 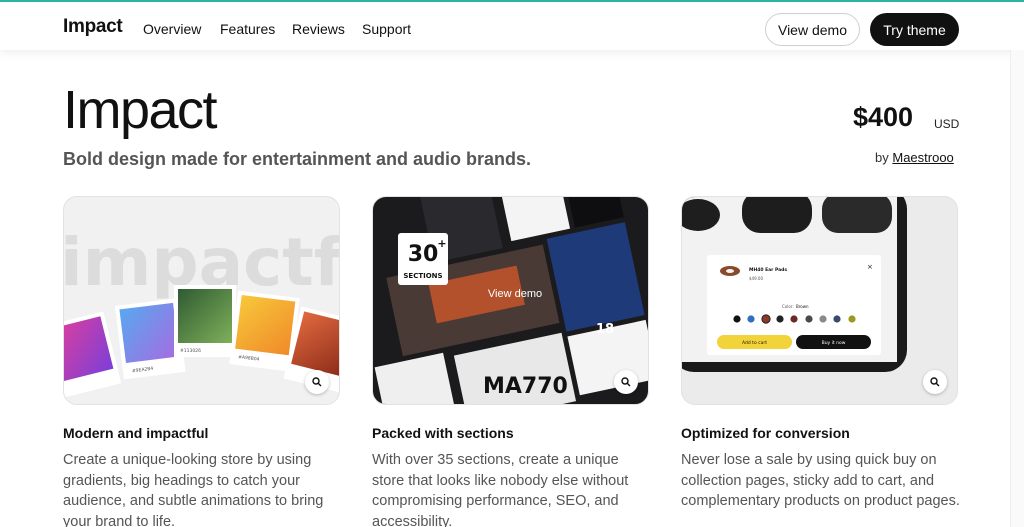 I want to click on svg-text: SECTIONS, so click(x=422, y=276).